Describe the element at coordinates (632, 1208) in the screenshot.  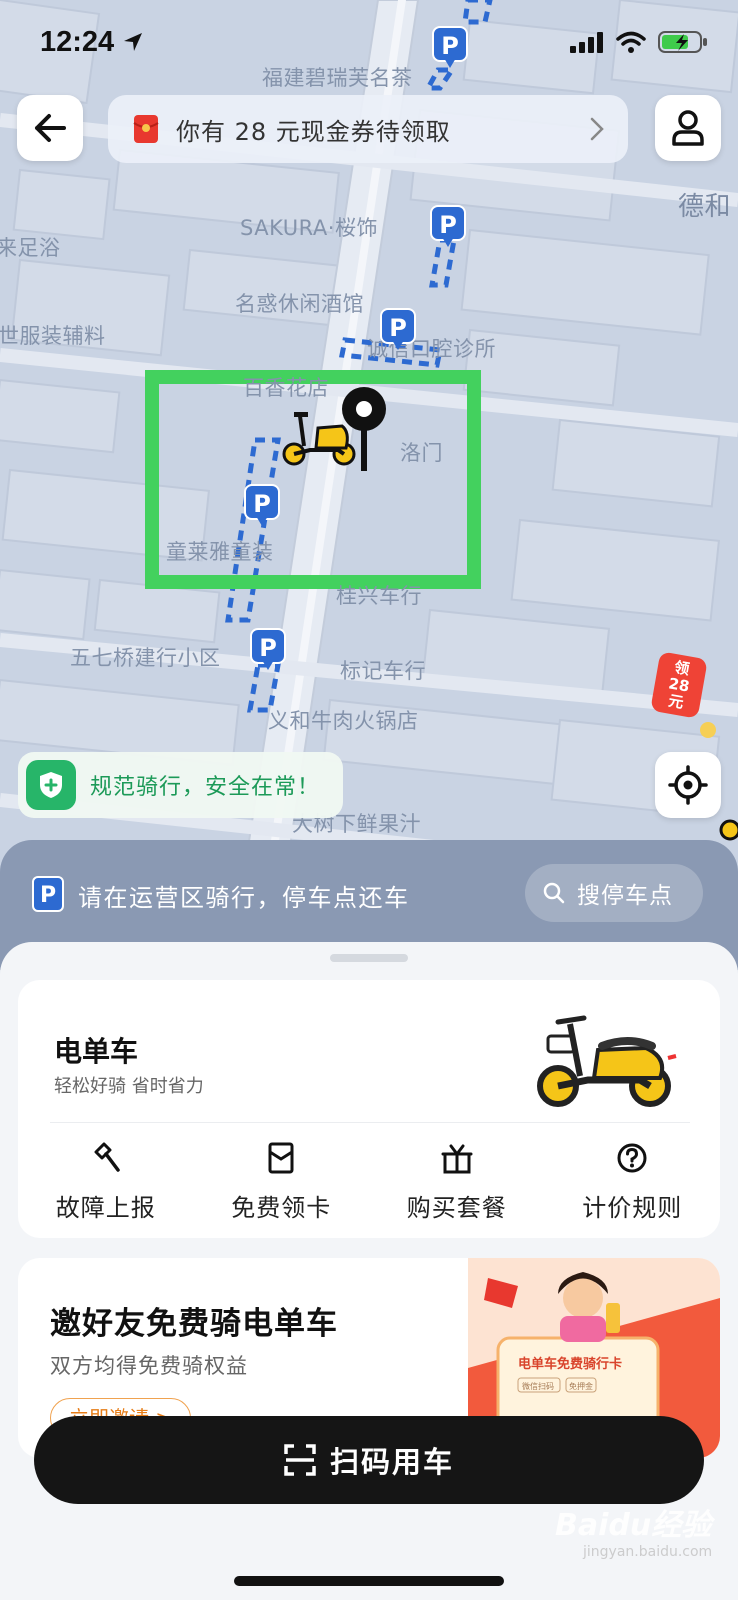
I see `pricing-rules-label: 计价规则` at that location.